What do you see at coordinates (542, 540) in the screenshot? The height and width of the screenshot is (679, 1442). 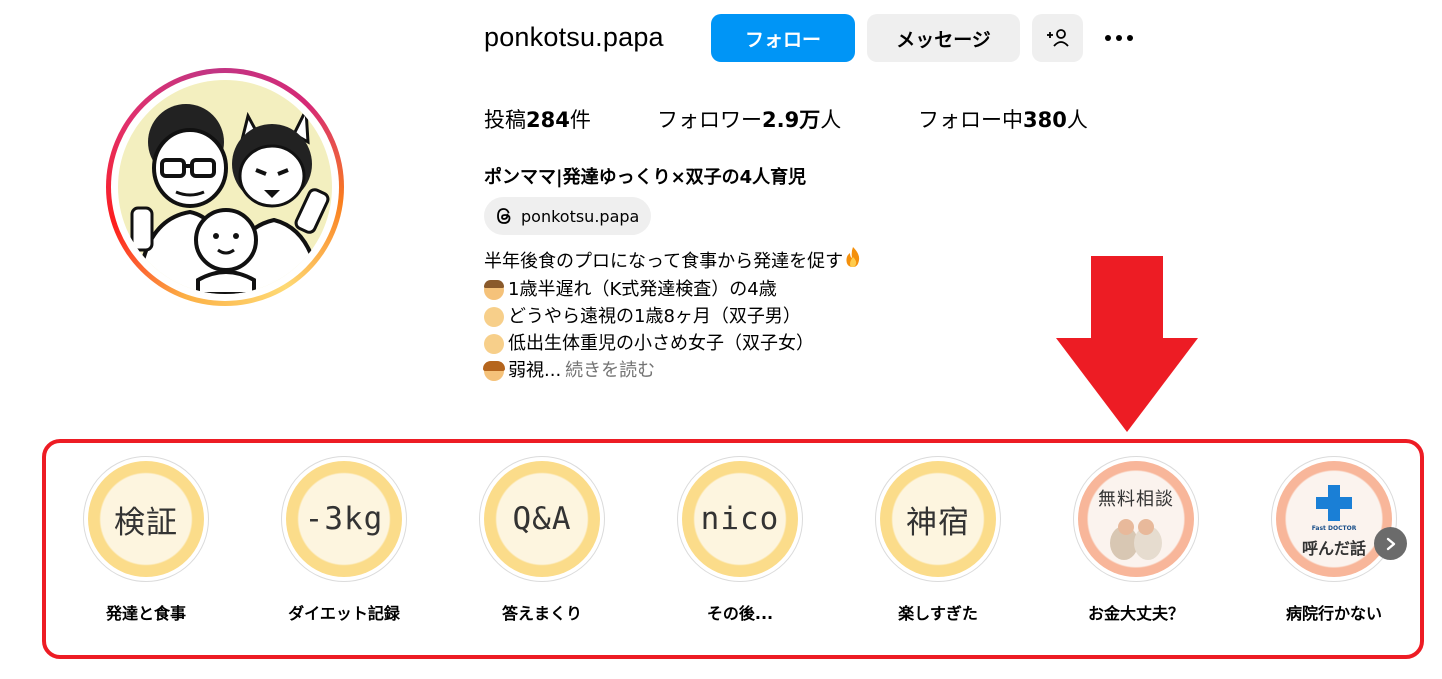 I see `highlight-item: Q&A 答えまくり` at bounding box center [542, 540].